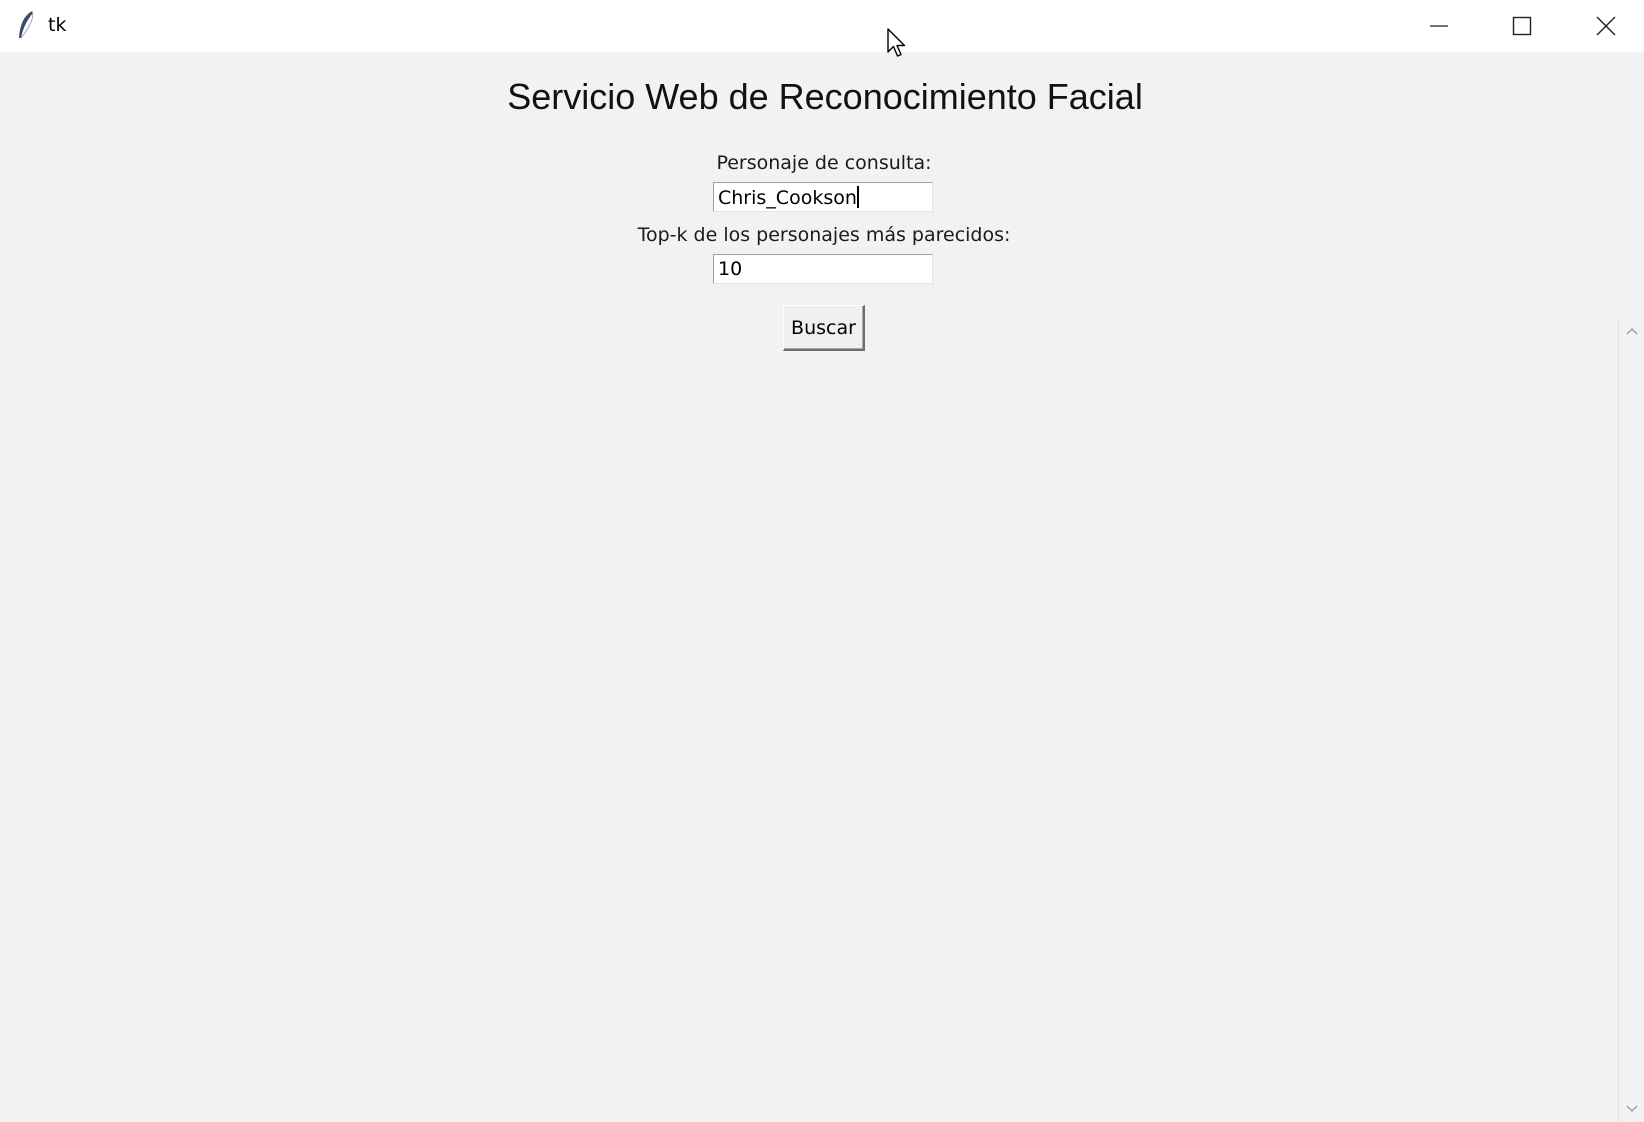 The width and height of the screenshot is (1644, 1122). What do you see at coordinates (824, 235) in the screenshot?
I see `topk-label: Top-k de los personajes más parecidos:` at bounding box center [824, 235].